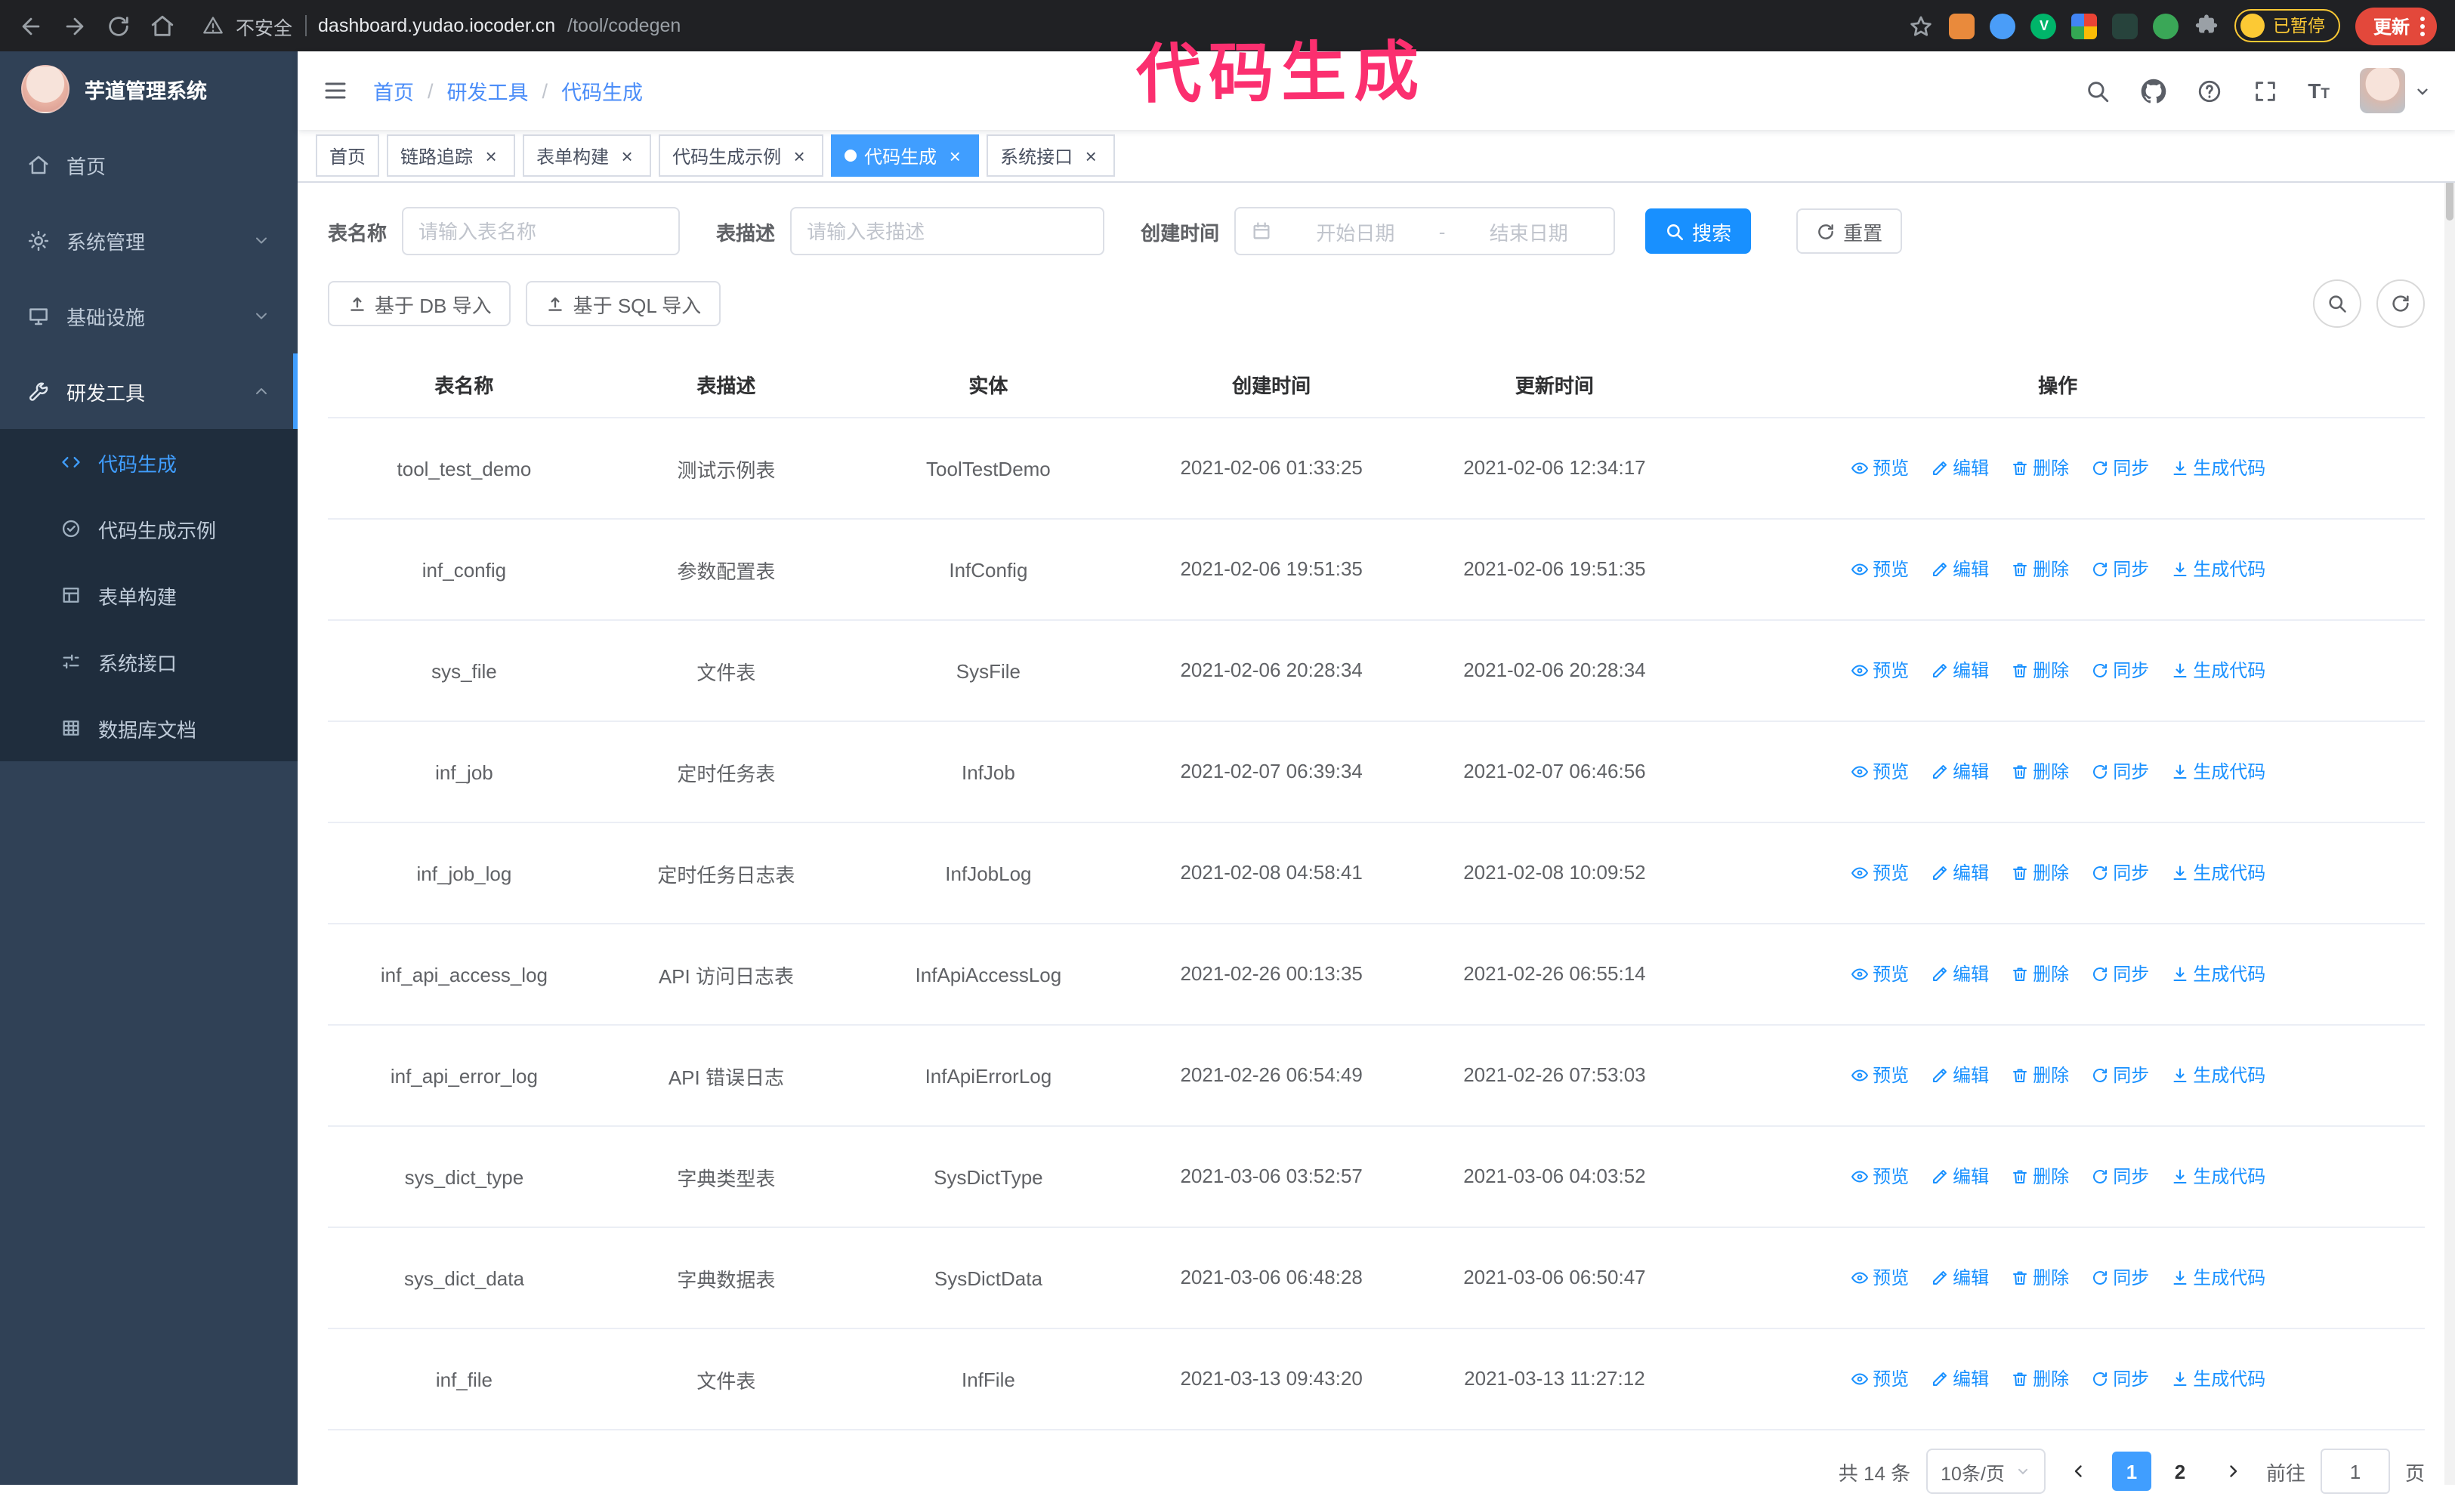 This screenshot has width=2455, height=1512. I want to click on kebab-menu-icon, so click(2422, 25).